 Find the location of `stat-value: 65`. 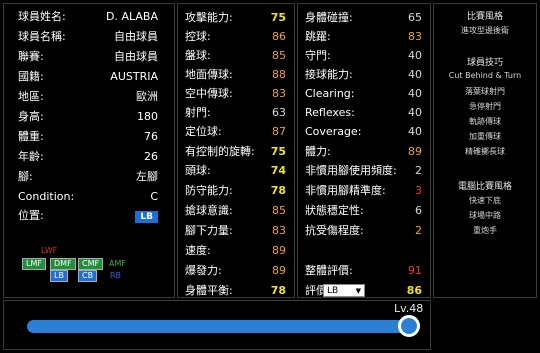

stat-value: 65 is located at coordinates (415, 17).